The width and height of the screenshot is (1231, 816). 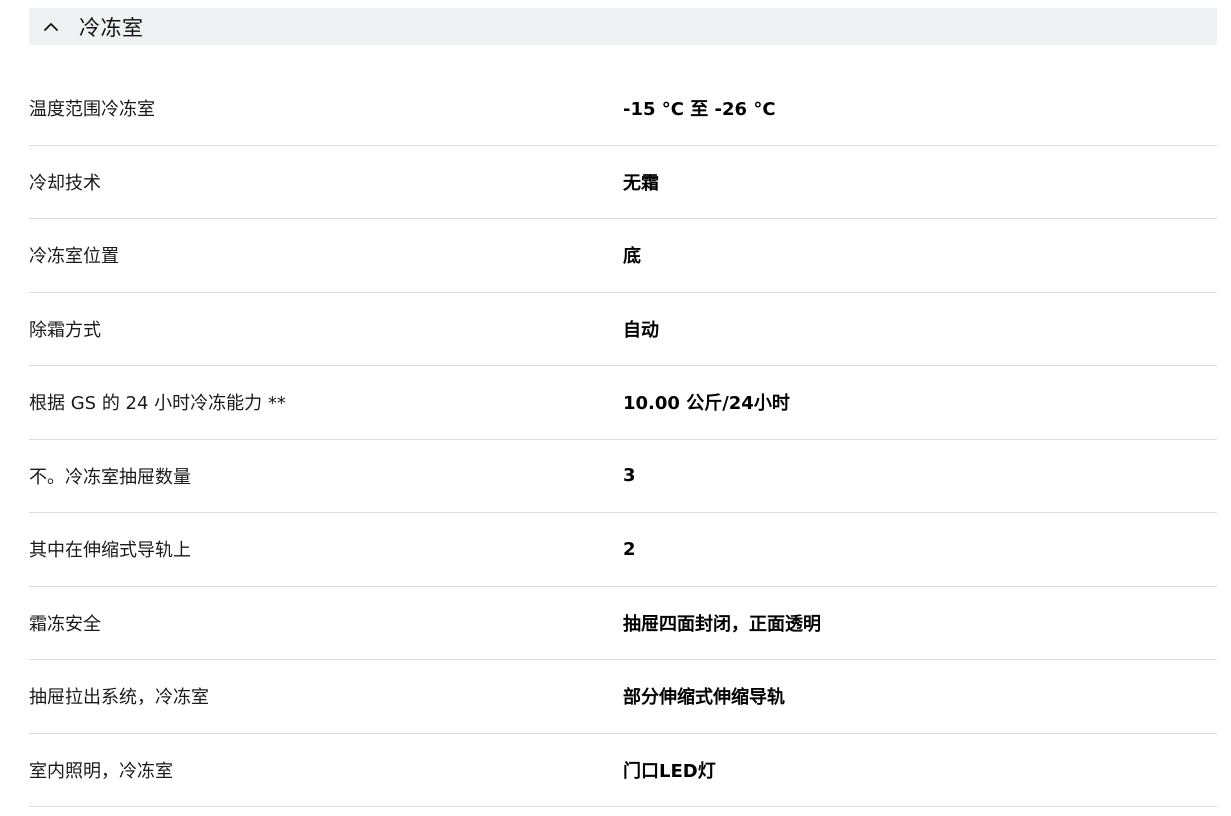 What do you see at coordinates (92, 110) in the screenshot?
I see `spec-label: 温度范围冷冻室` at bounding box center [92, 110].